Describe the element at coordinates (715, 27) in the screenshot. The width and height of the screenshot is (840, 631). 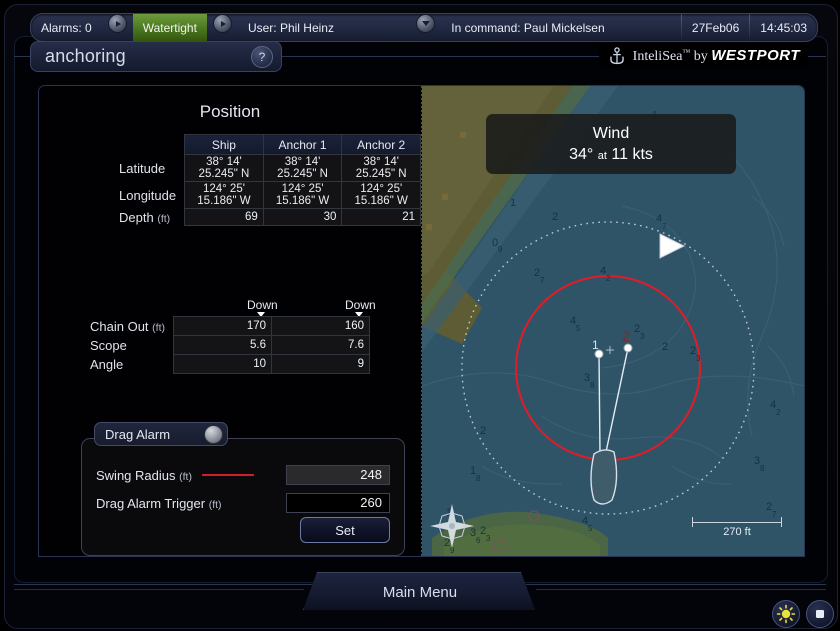
I see `date-display: 27Feb06` at that location.